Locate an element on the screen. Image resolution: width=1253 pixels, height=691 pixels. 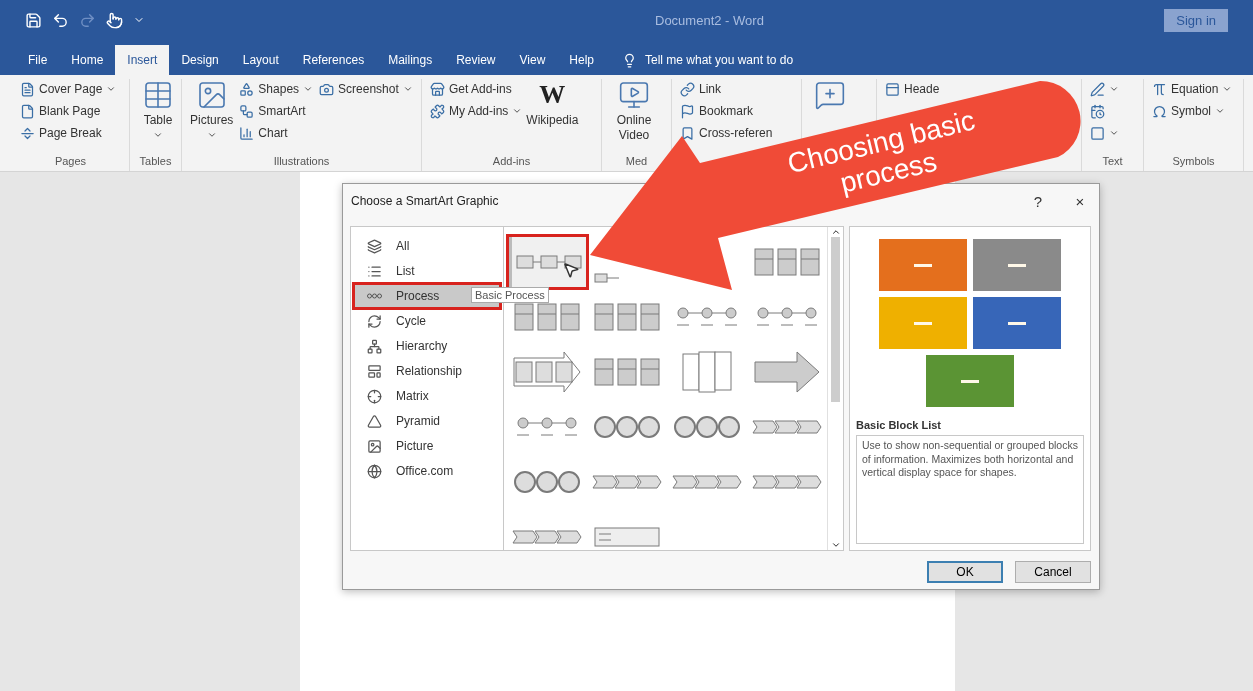
dialog-title: Choose a SmartArt Graphic is located at coordinates (425, 201).